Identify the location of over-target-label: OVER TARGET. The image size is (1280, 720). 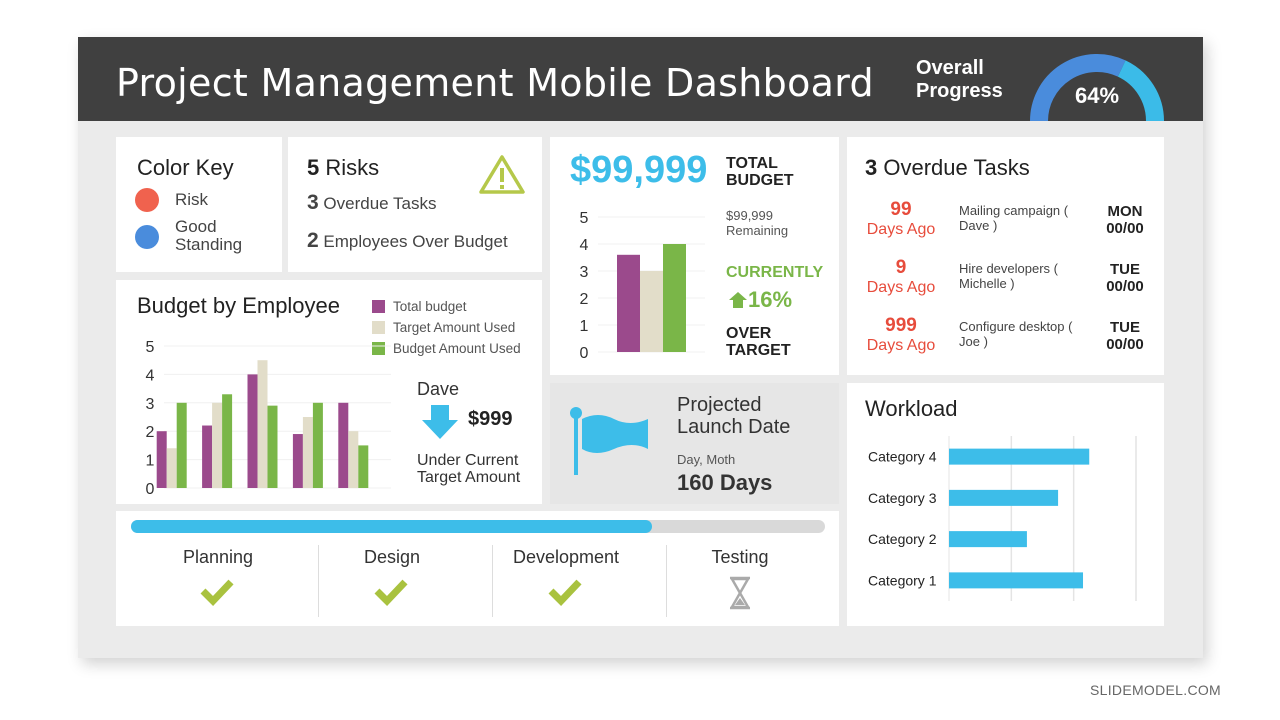
(758, 342).